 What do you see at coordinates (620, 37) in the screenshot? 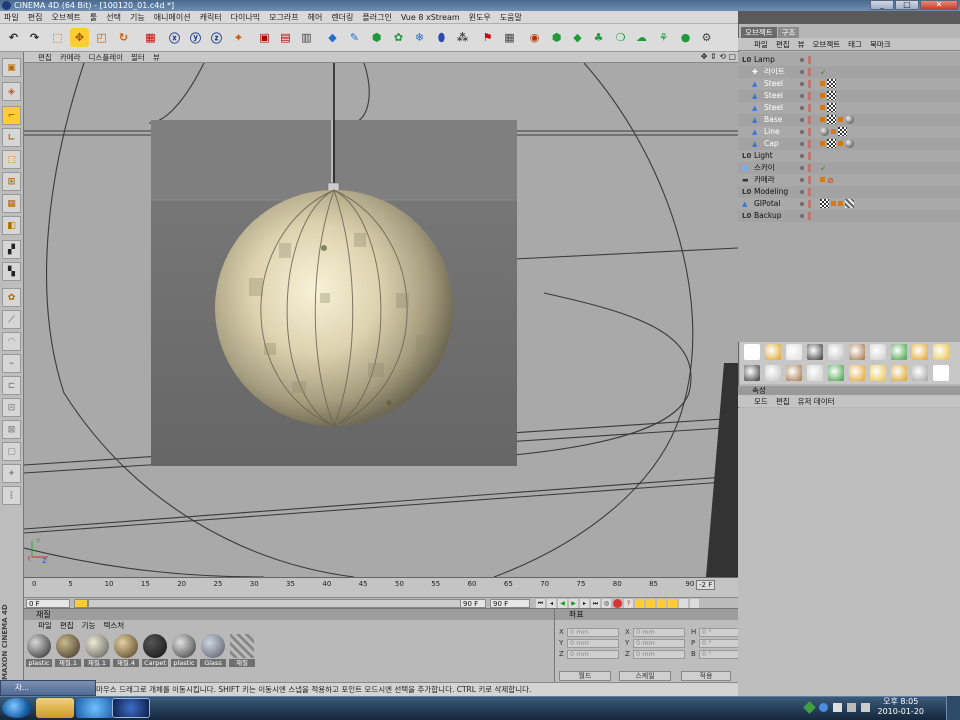
I see `vue-rock-icon: ❍` at bounding box center [620, 37].